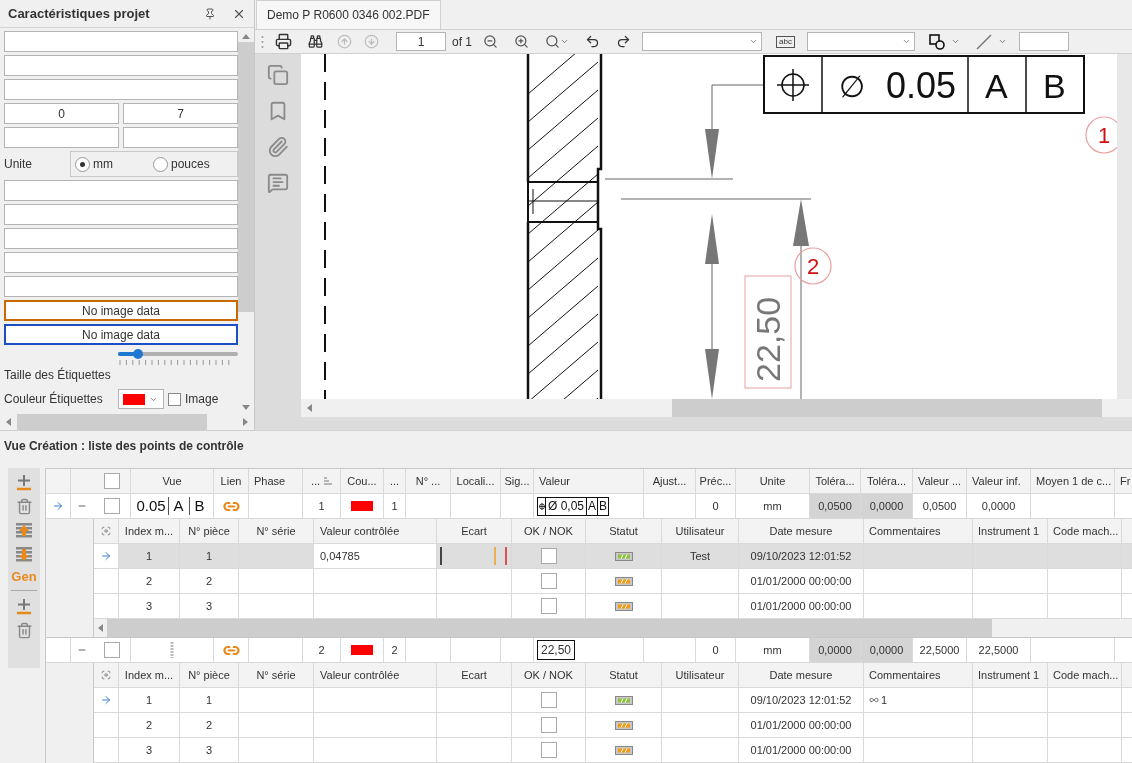  Describe the element at coordinates (172, 506) in the screenshot. I see `tolerance-frame-preview: 0.05 A B` at that location.